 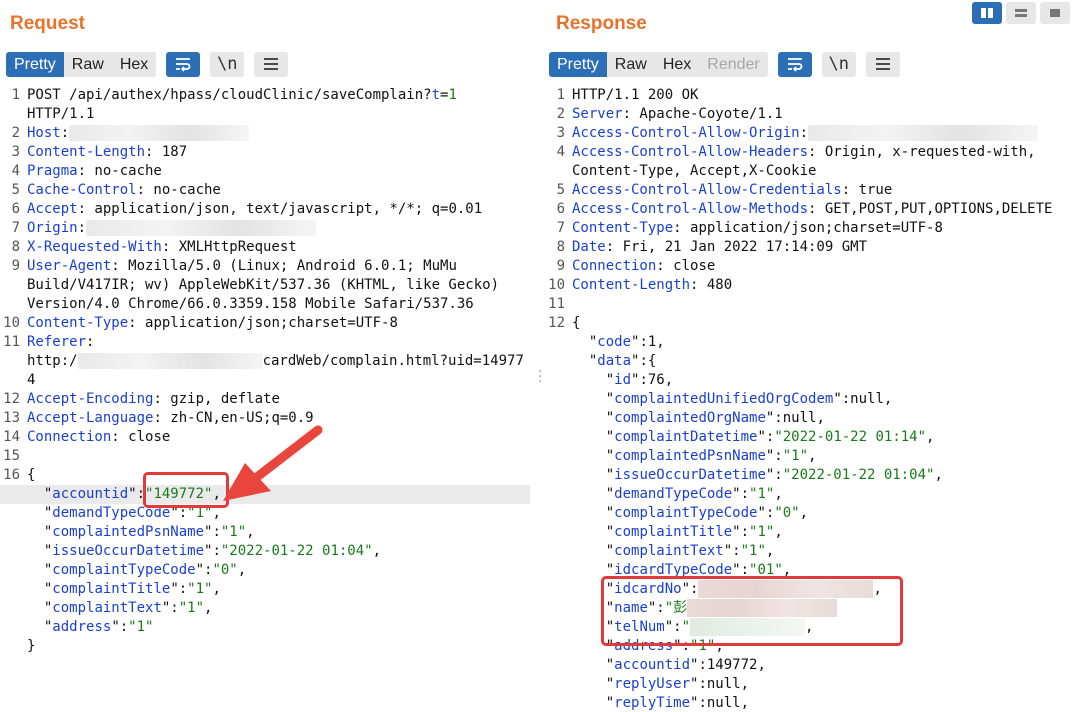 What do you see at coordinates (686, 437) in the screenshot?
I see `code-token: complaintDatetime` at bounding box center [686, 437].